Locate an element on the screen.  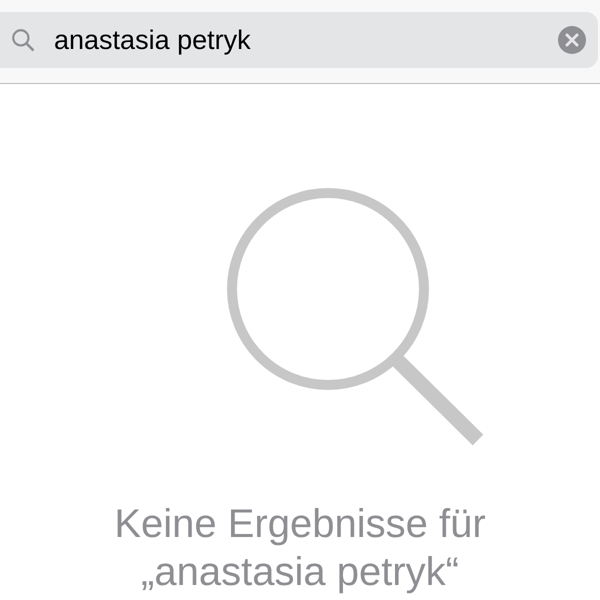
search-bar: anastasia petryk is located at coordinates (299, 40).